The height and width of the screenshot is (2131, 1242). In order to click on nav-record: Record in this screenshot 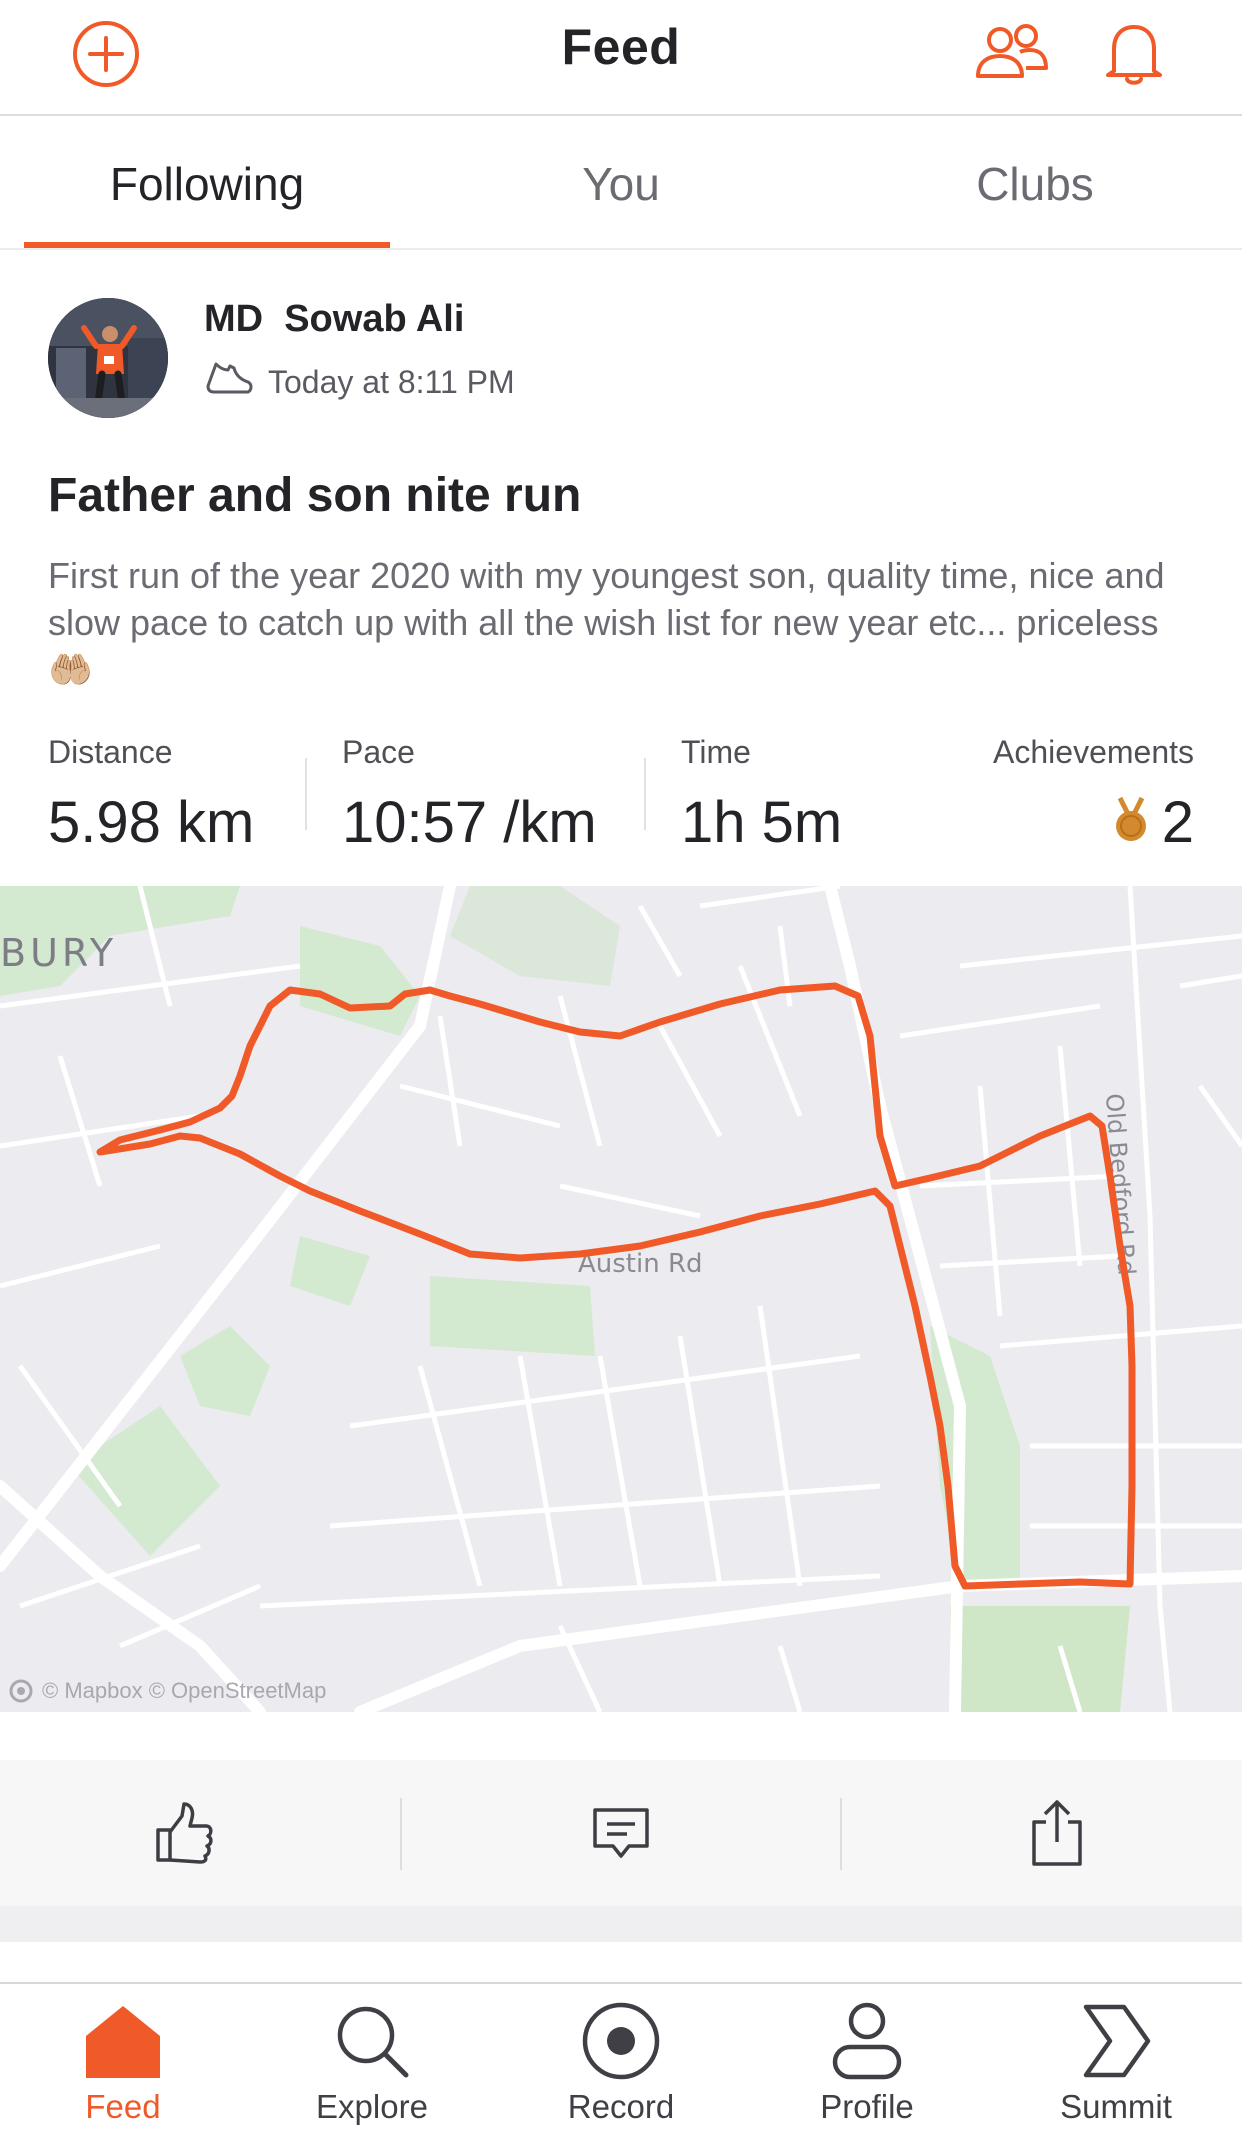, I will do `click(621, 2062)`.